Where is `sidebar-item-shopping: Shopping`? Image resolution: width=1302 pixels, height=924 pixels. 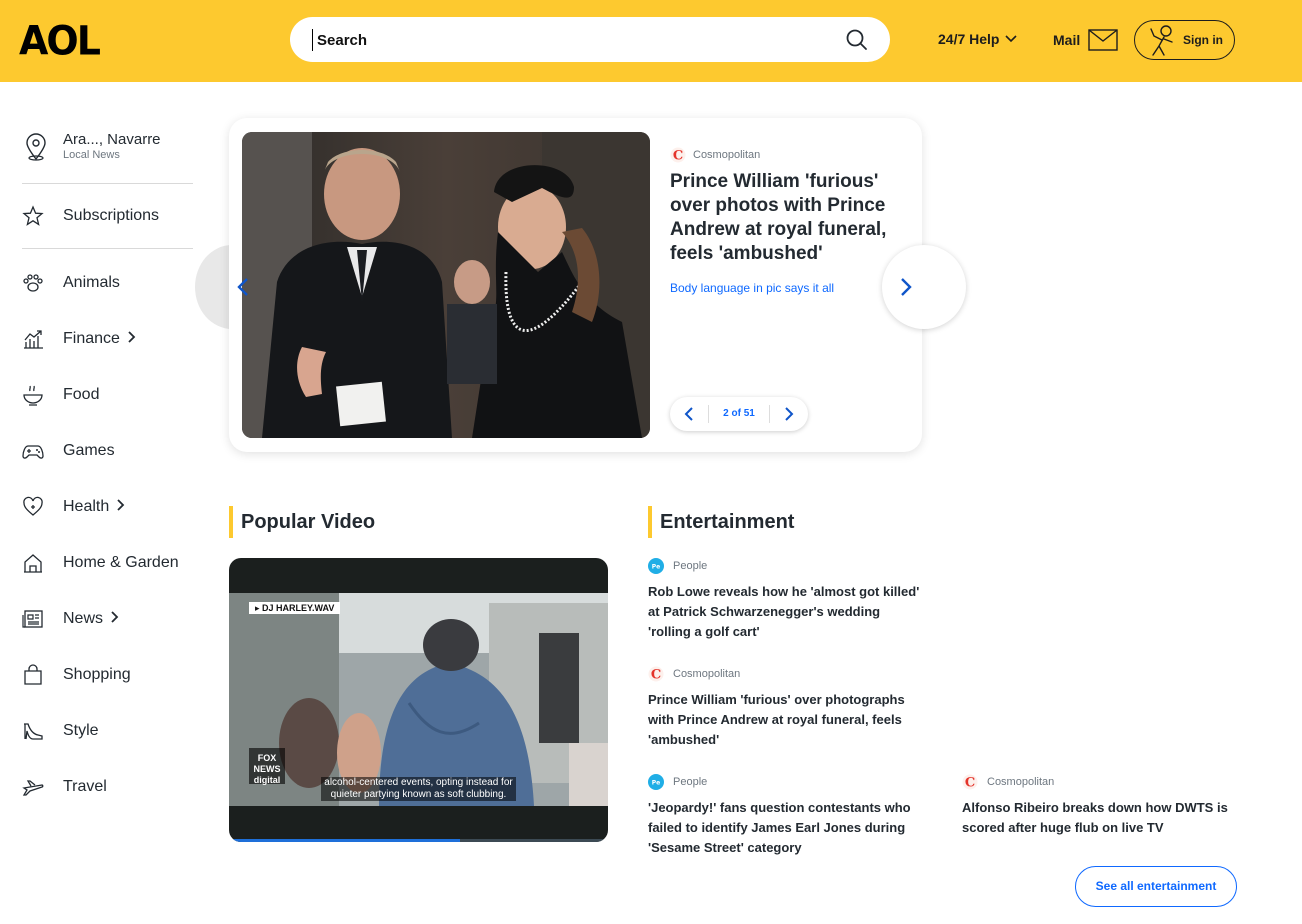
sidebar-item-shopping: Shopping is located at coordinates (108, 675).